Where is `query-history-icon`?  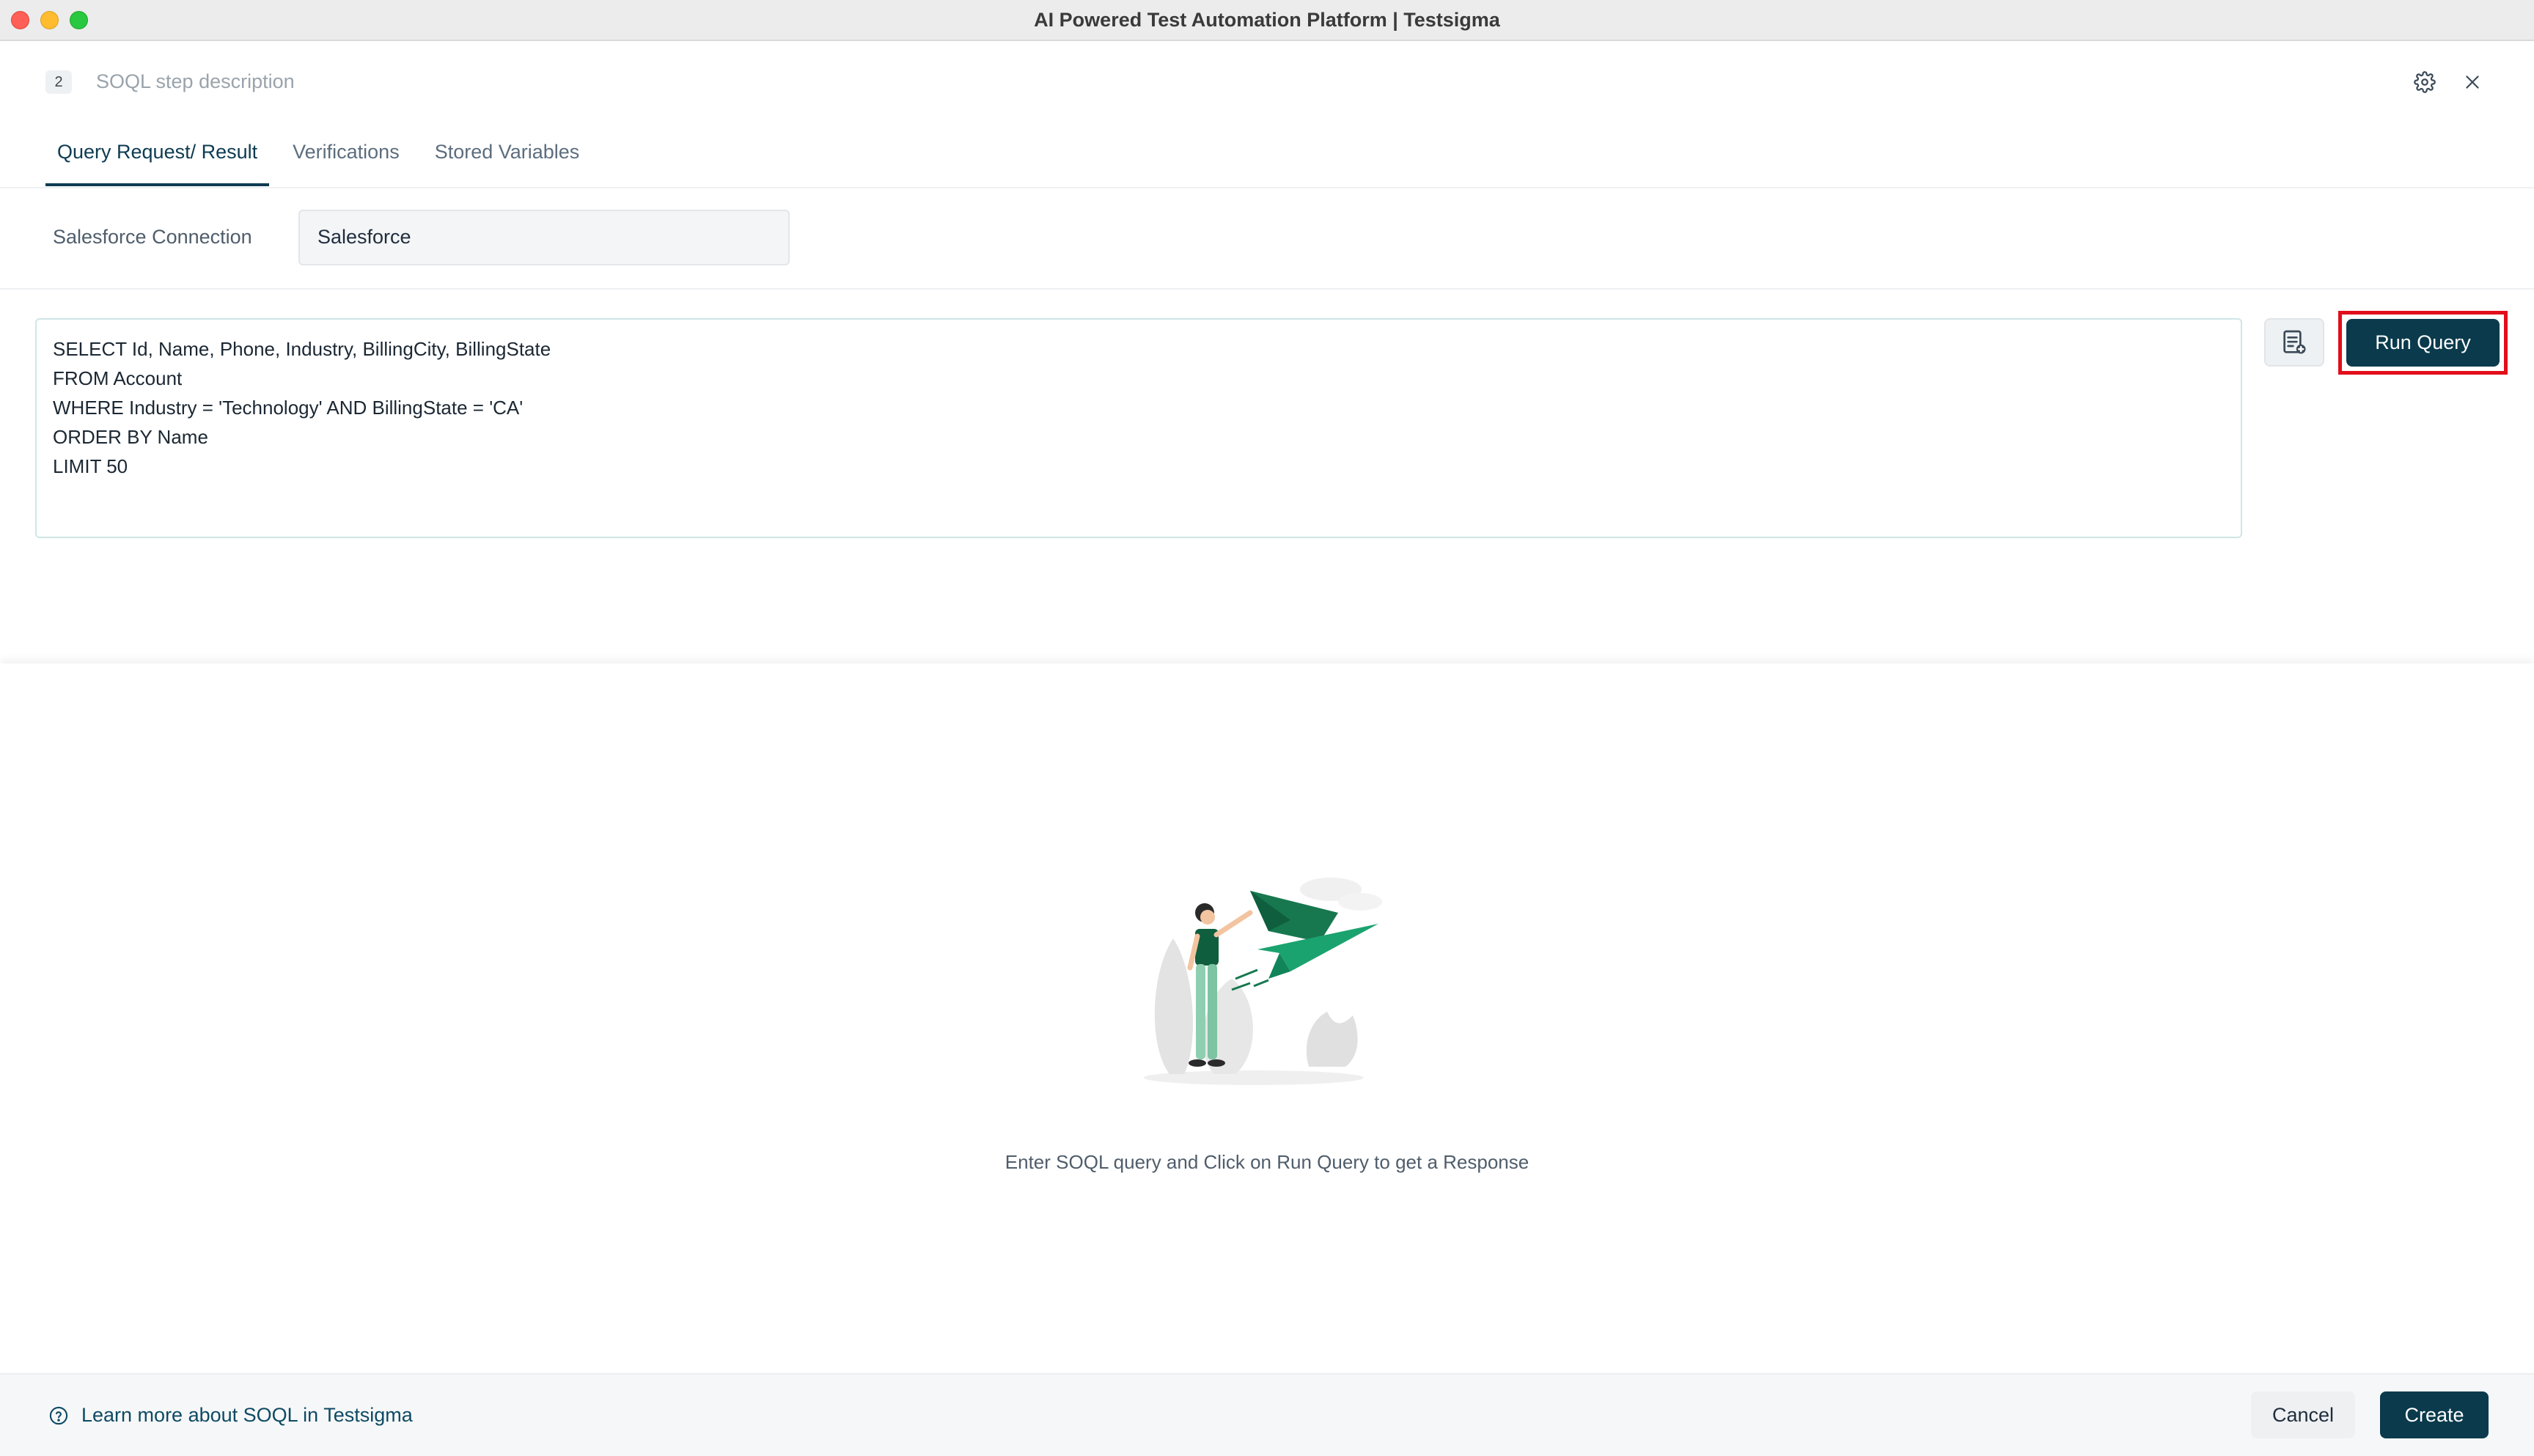 query-history-icon is located at coordinates (2294, 342).